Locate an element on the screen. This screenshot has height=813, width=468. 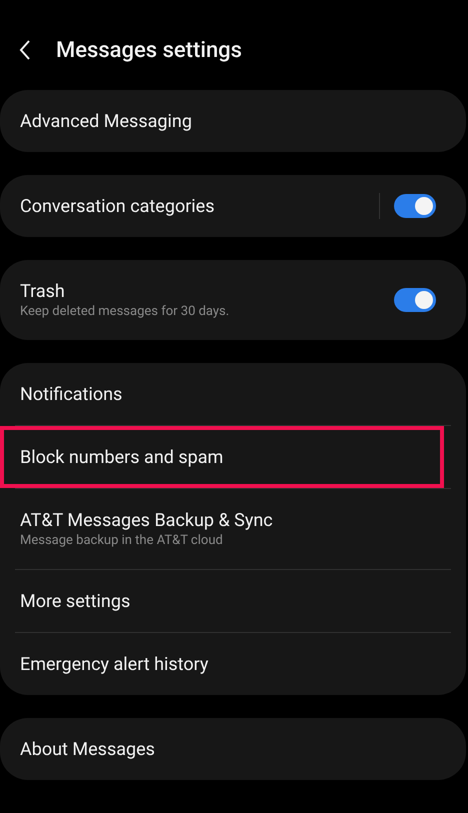
setting-title: AT&T Messages Backup & Sync is located at coordinates (233, 520).